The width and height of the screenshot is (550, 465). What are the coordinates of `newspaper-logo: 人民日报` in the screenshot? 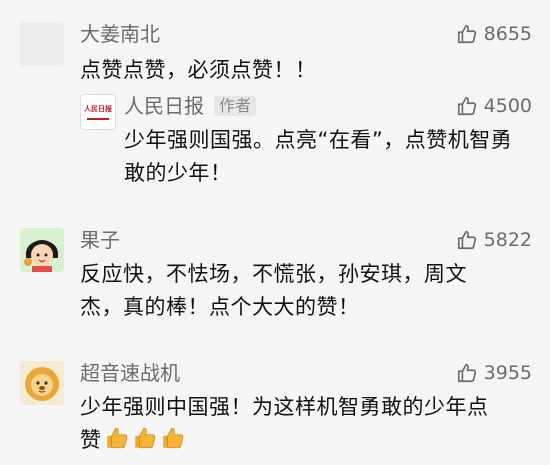 It's located at (98, 108).